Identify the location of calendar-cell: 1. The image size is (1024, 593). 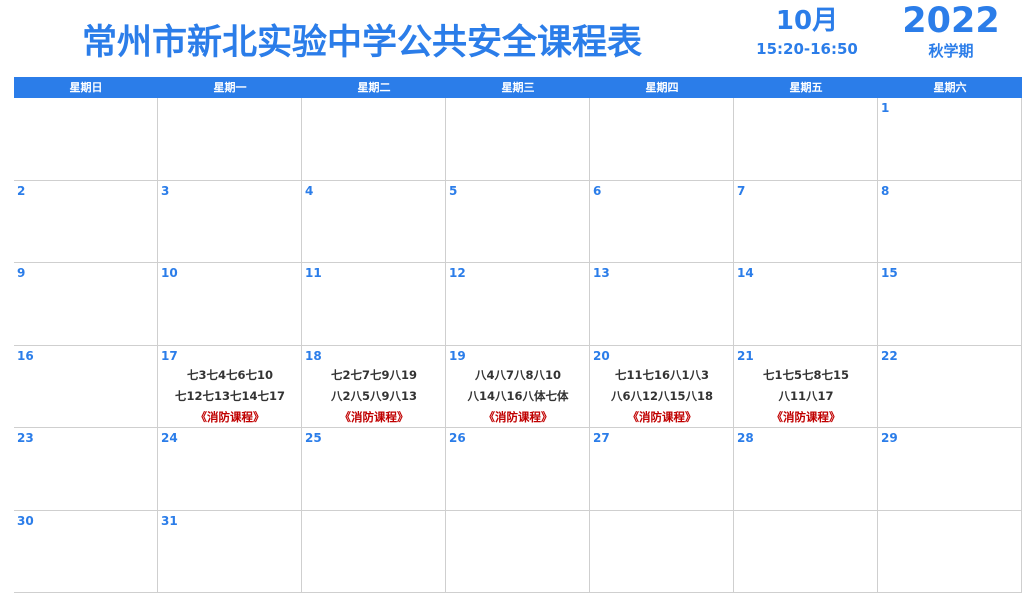
(950, 139).